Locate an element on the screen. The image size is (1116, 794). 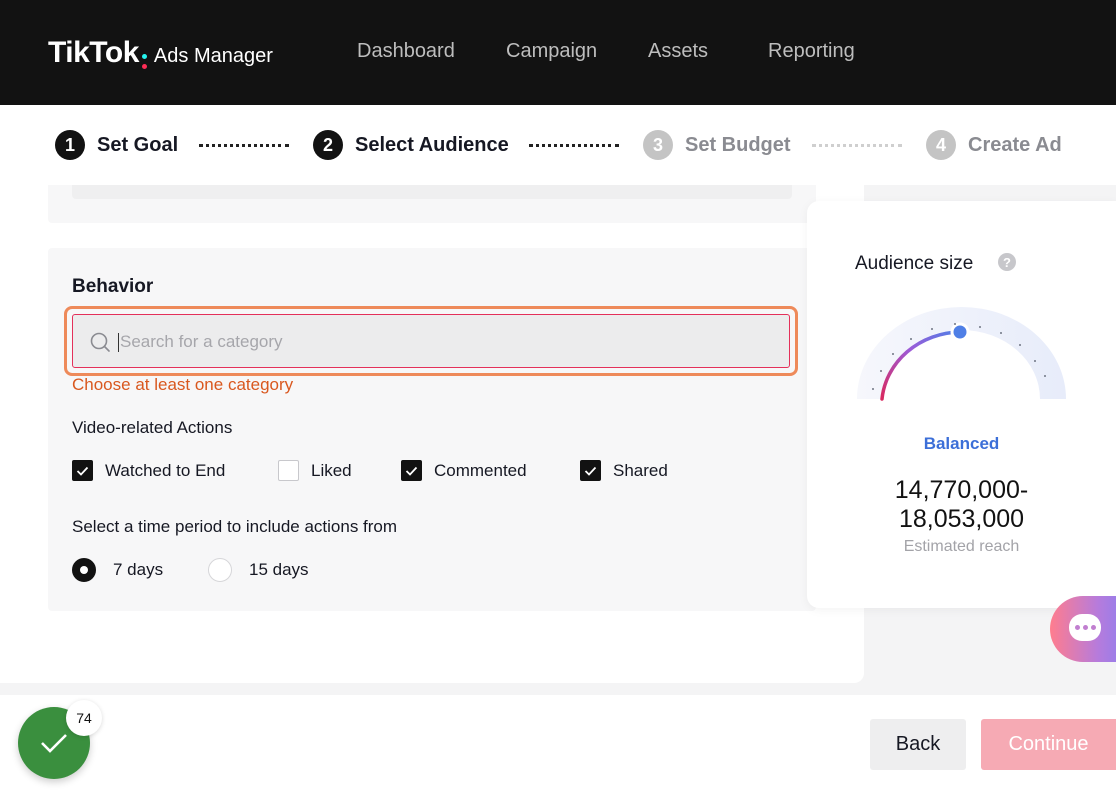
back-button: Back is located at coordinates (918, 744).